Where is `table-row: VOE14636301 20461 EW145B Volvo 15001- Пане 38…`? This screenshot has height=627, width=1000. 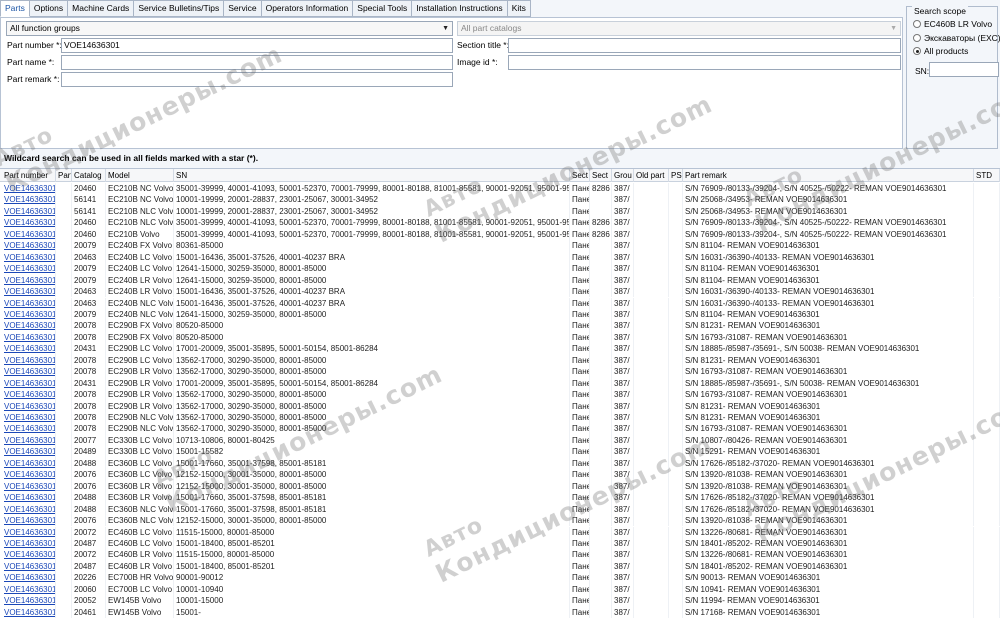
table-row: VOE14636301 20461 EW145B Volvo 15001- Пане 38… is located at coordinates (500, 612).